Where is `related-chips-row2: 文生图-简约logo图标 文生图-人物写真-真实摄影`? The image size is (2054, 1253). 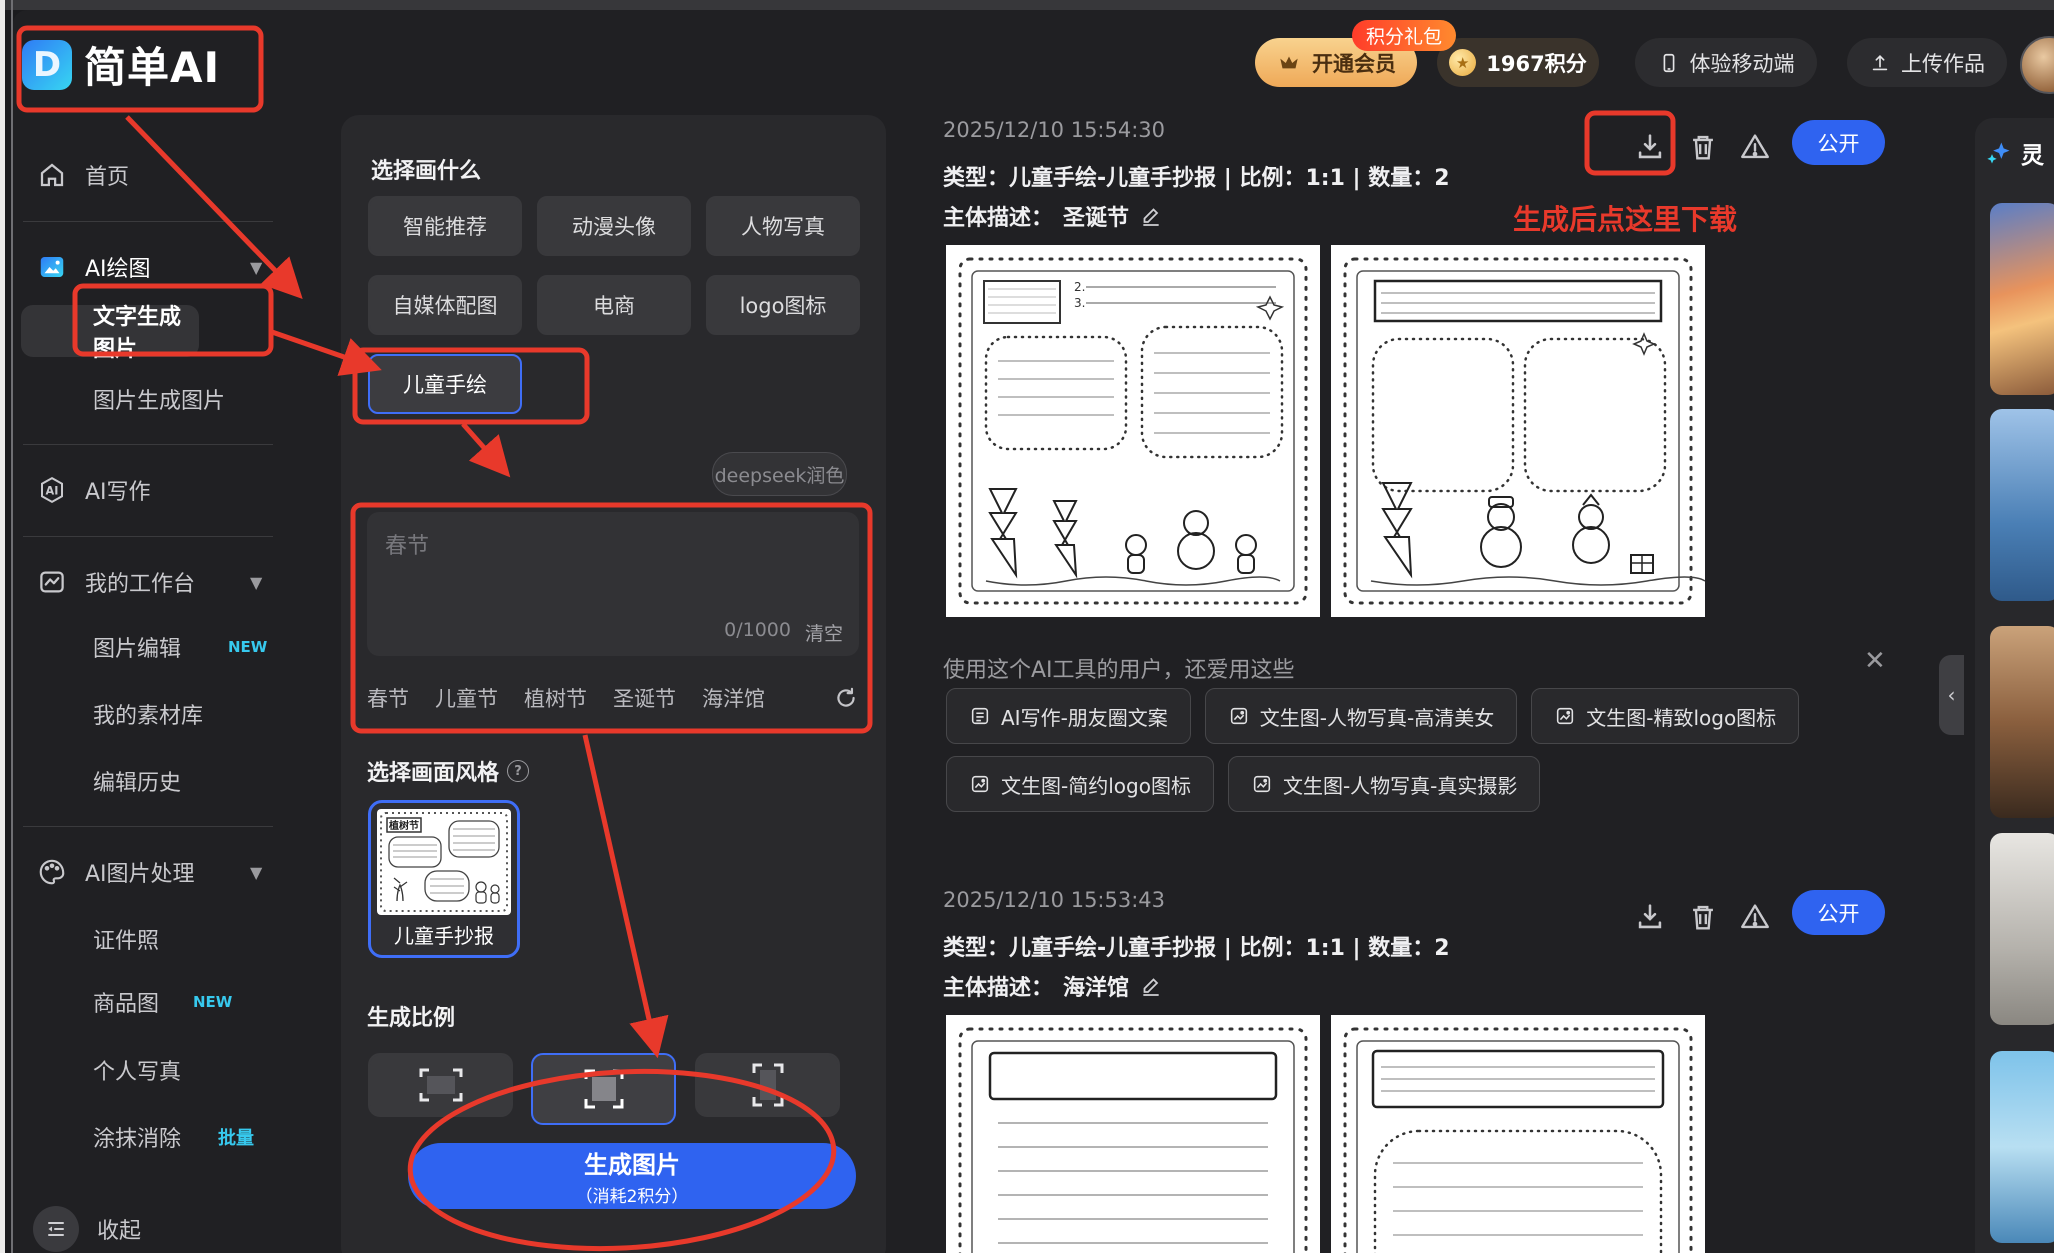
related-chips-row2: 文生图-简约logo图标 文生图-人物写真-真实摄影 is located at coordinates (1243, 784).